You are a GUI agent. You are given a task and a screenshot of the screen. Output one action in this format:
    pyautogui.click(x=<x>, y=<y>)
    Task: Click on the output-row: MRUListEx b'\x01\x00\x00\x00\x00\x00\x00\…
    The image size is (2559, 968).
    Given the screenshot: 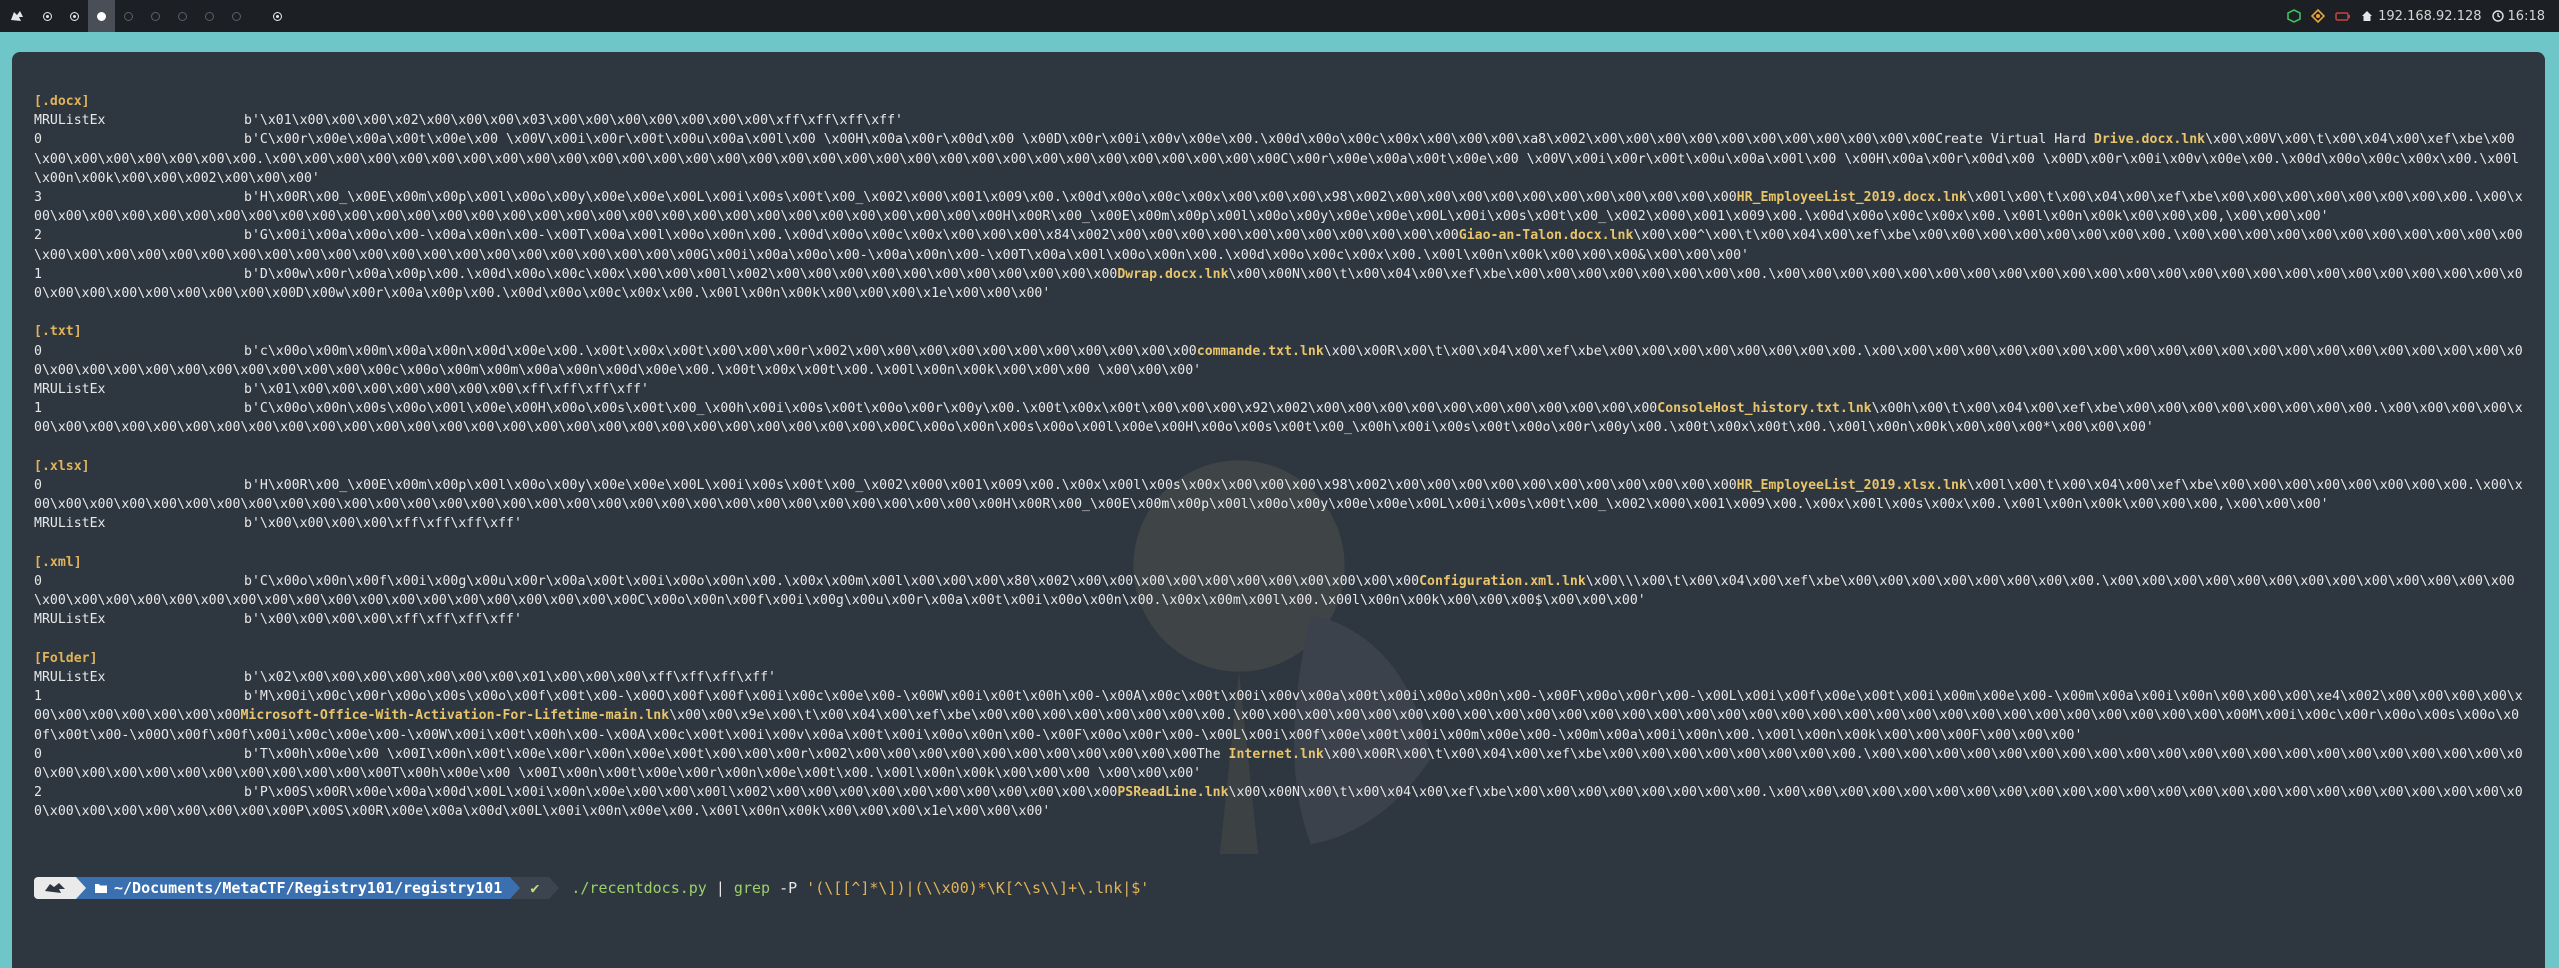 What is the action you would take?
    pyautogui.click(x=1278, y=389)
    